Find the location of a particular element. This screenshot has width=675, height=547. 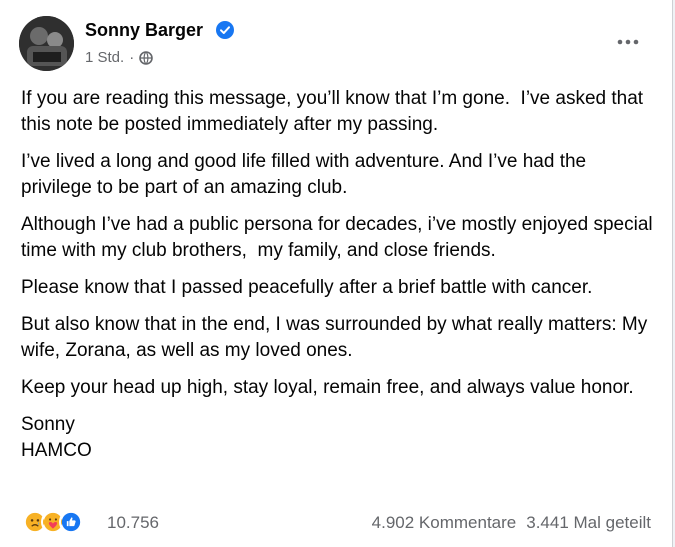

verified-badge-icon is located at coordinates (225, 30).